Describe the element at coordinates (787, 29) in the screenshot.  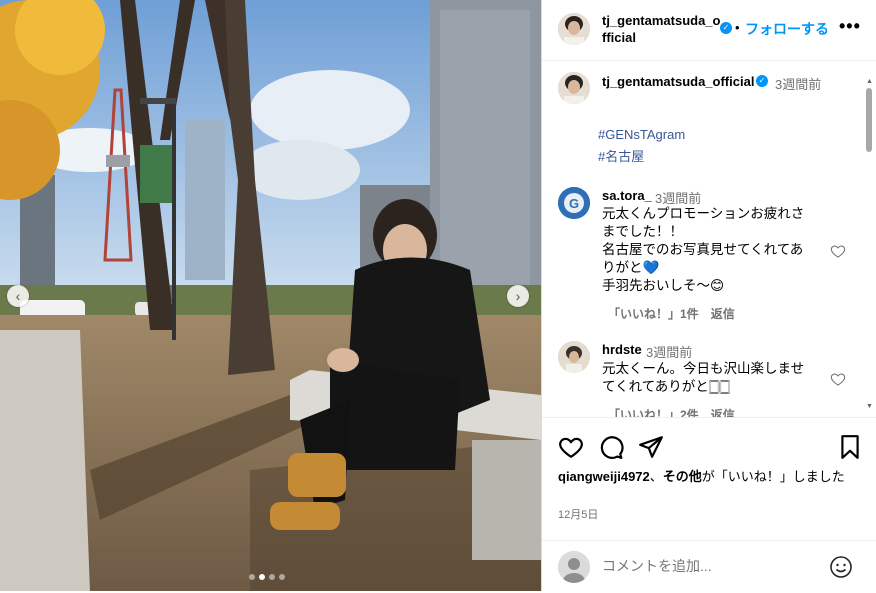
I see `follow-button: フォローする` at that location.